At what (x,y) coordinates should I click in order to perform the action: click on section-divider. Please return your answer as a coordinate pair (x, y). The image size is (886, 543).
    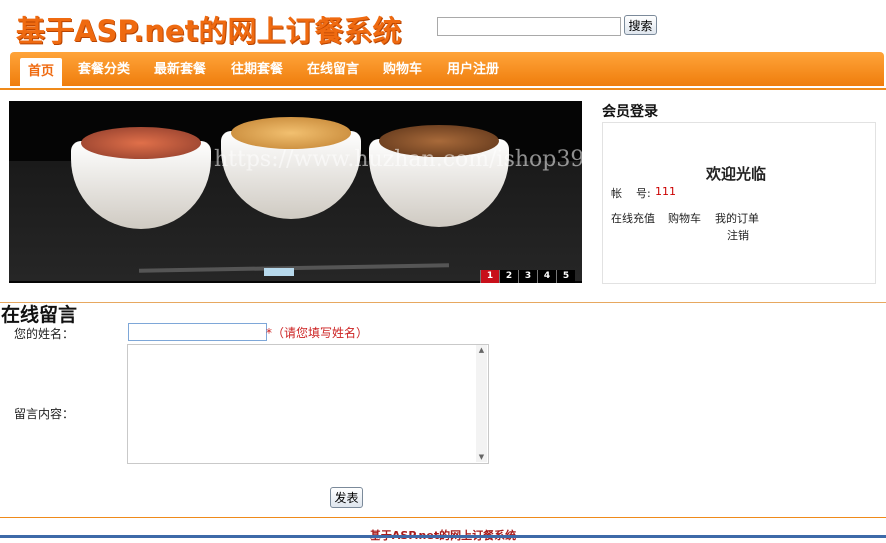
    Looking at the image, I should click on (443, 302).